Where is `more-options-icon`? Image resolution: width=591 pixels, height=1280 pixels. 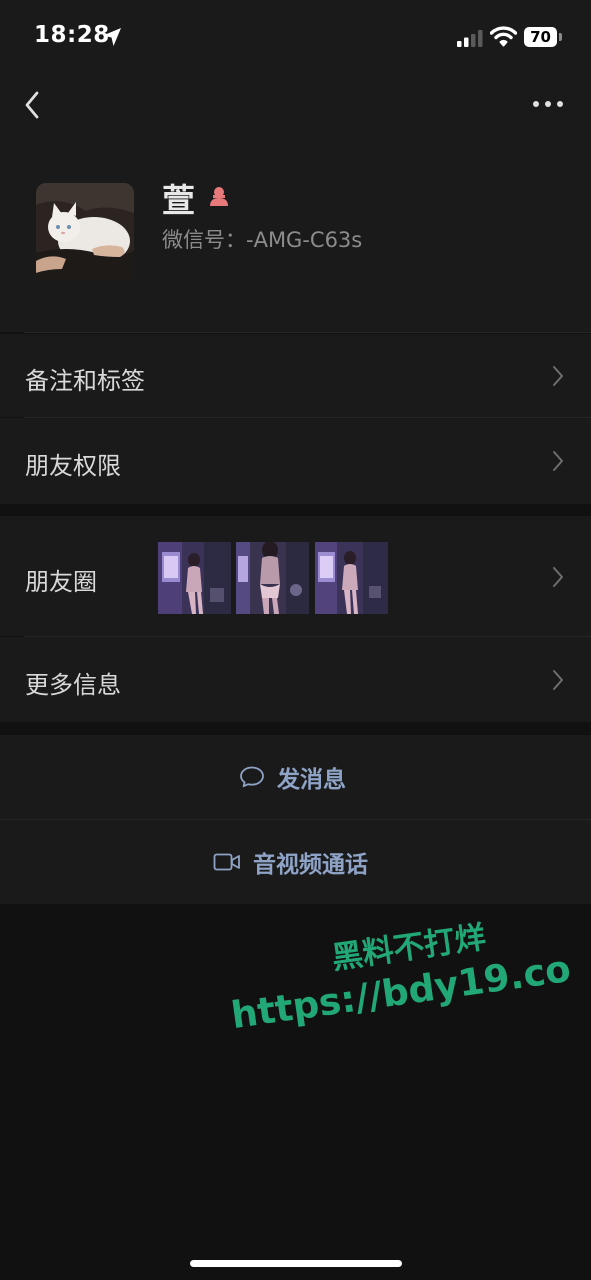 more-options-icon is located at coordinates (548, 104).